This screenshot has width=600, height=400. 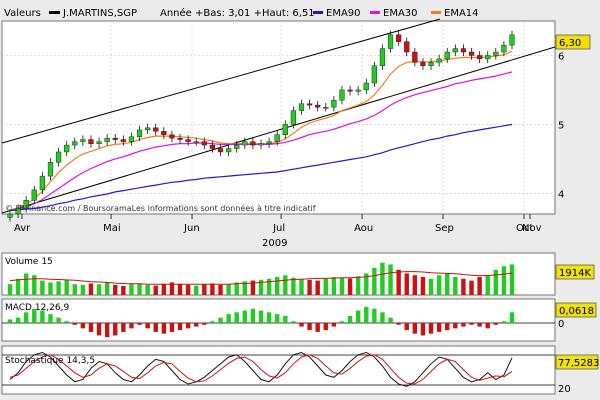 What do you see at coordinates (237, 13) in the screenshot?
I see `legend-range-text: Année +Bas: 3,01 +Haut: 6,51` at bounding box center [237, 13].